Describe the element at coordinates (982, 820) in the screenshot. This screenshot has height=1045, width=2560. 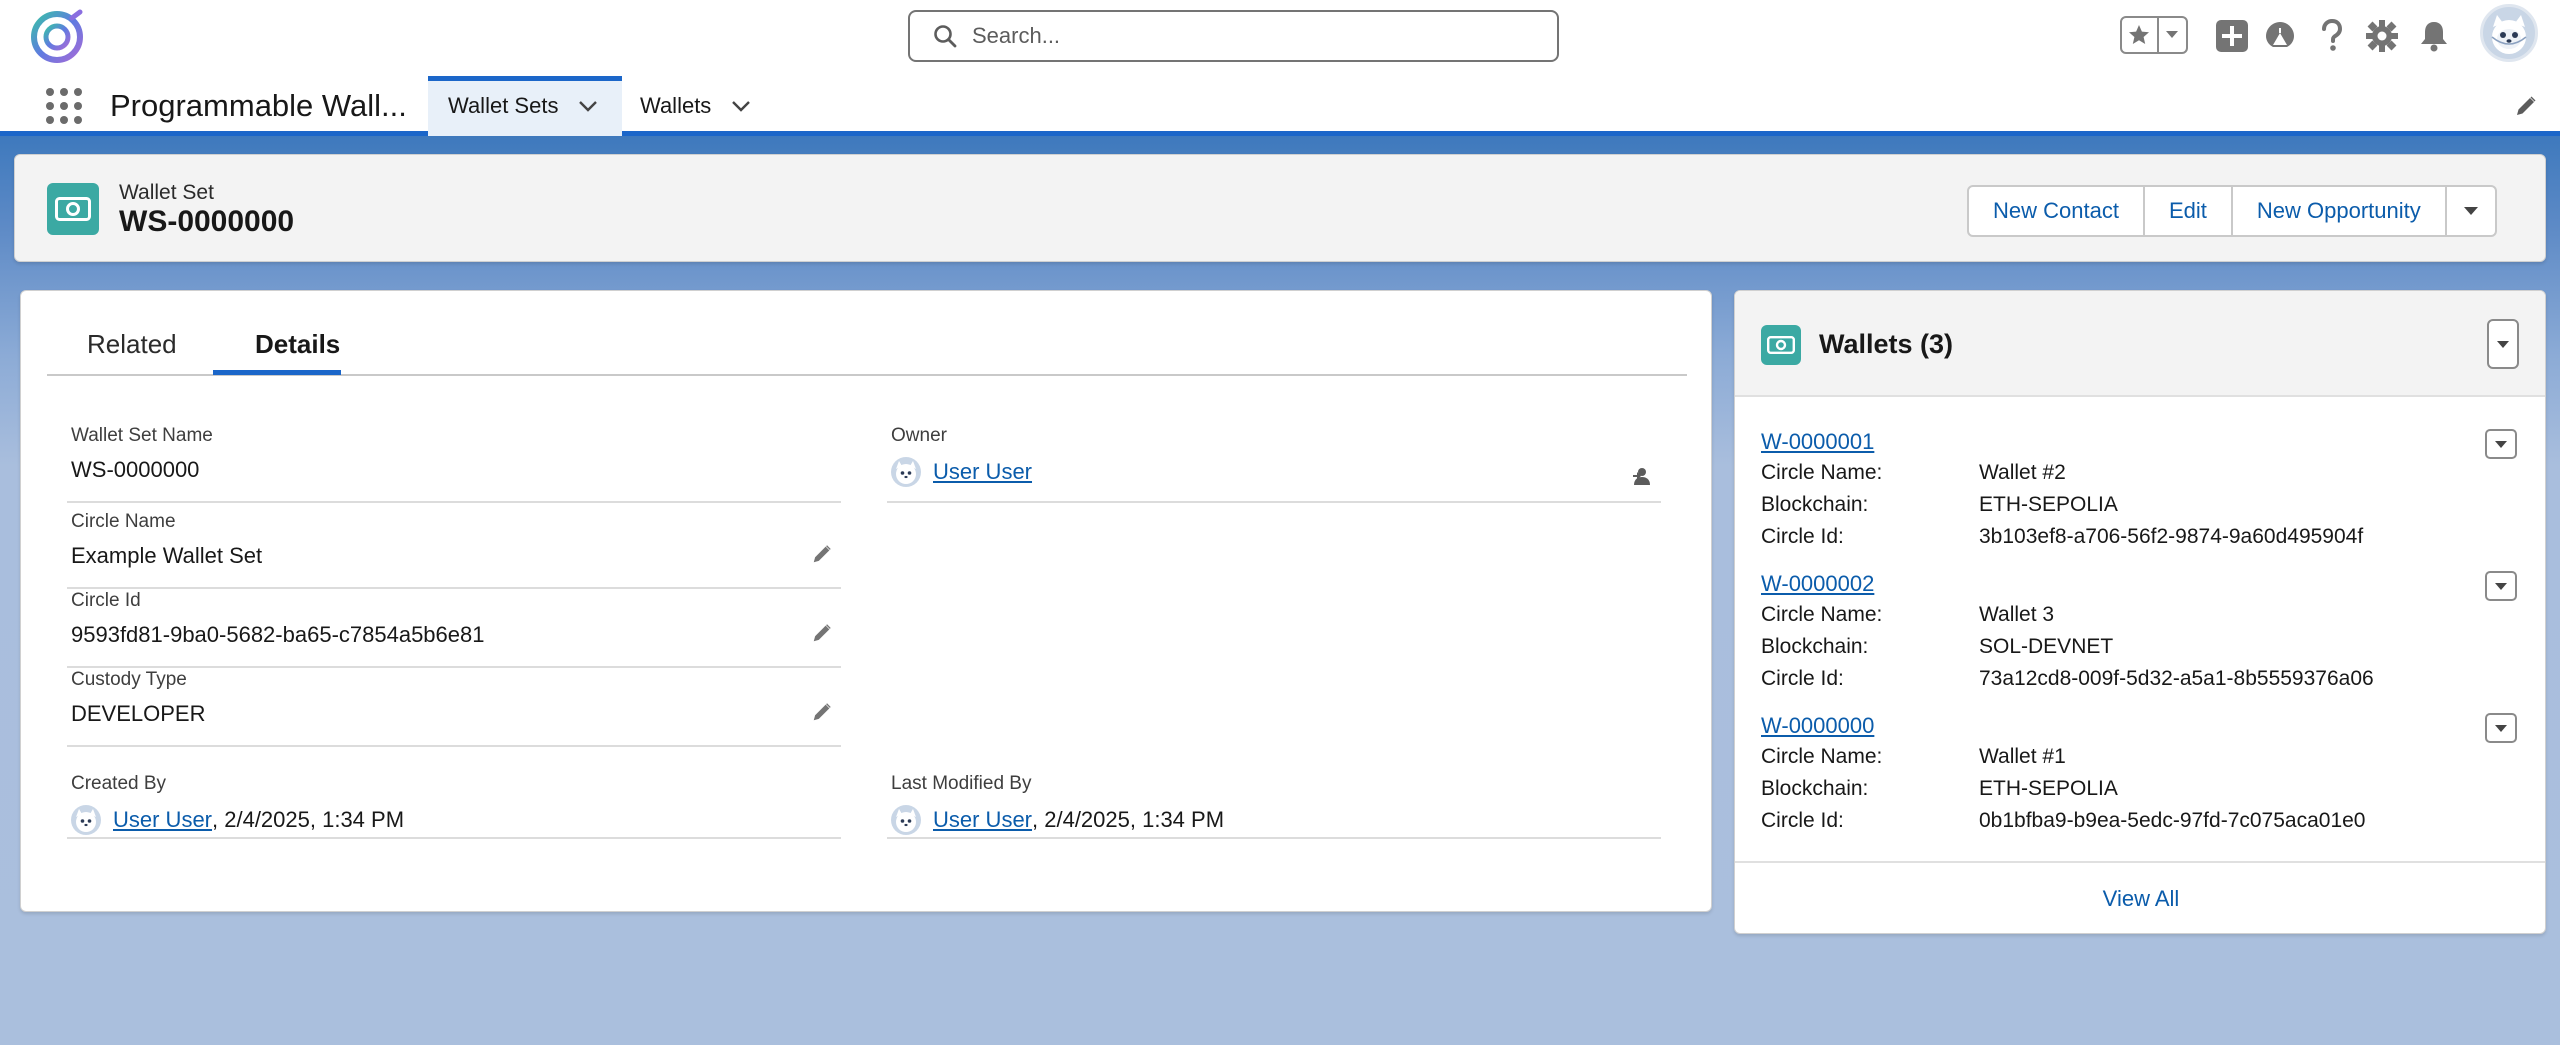
I see `last-modified-by-link: User User` at that location.